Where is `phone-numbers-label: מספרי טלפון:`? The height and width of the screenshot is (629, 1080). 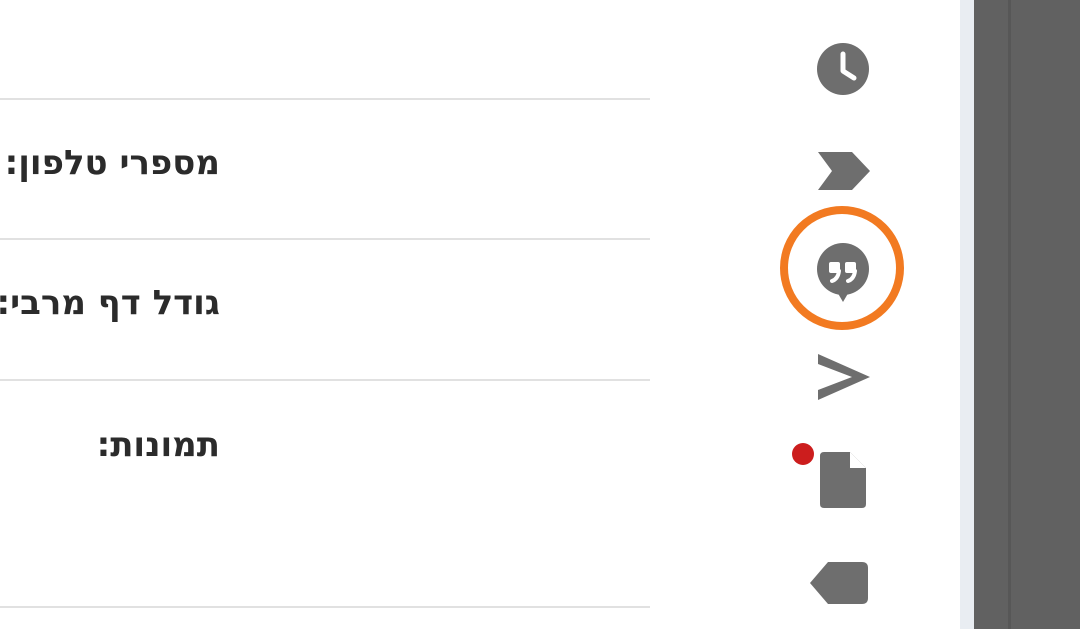
phone-numbers-label: מספרי טלפון: is located at coordinates (112, 163).